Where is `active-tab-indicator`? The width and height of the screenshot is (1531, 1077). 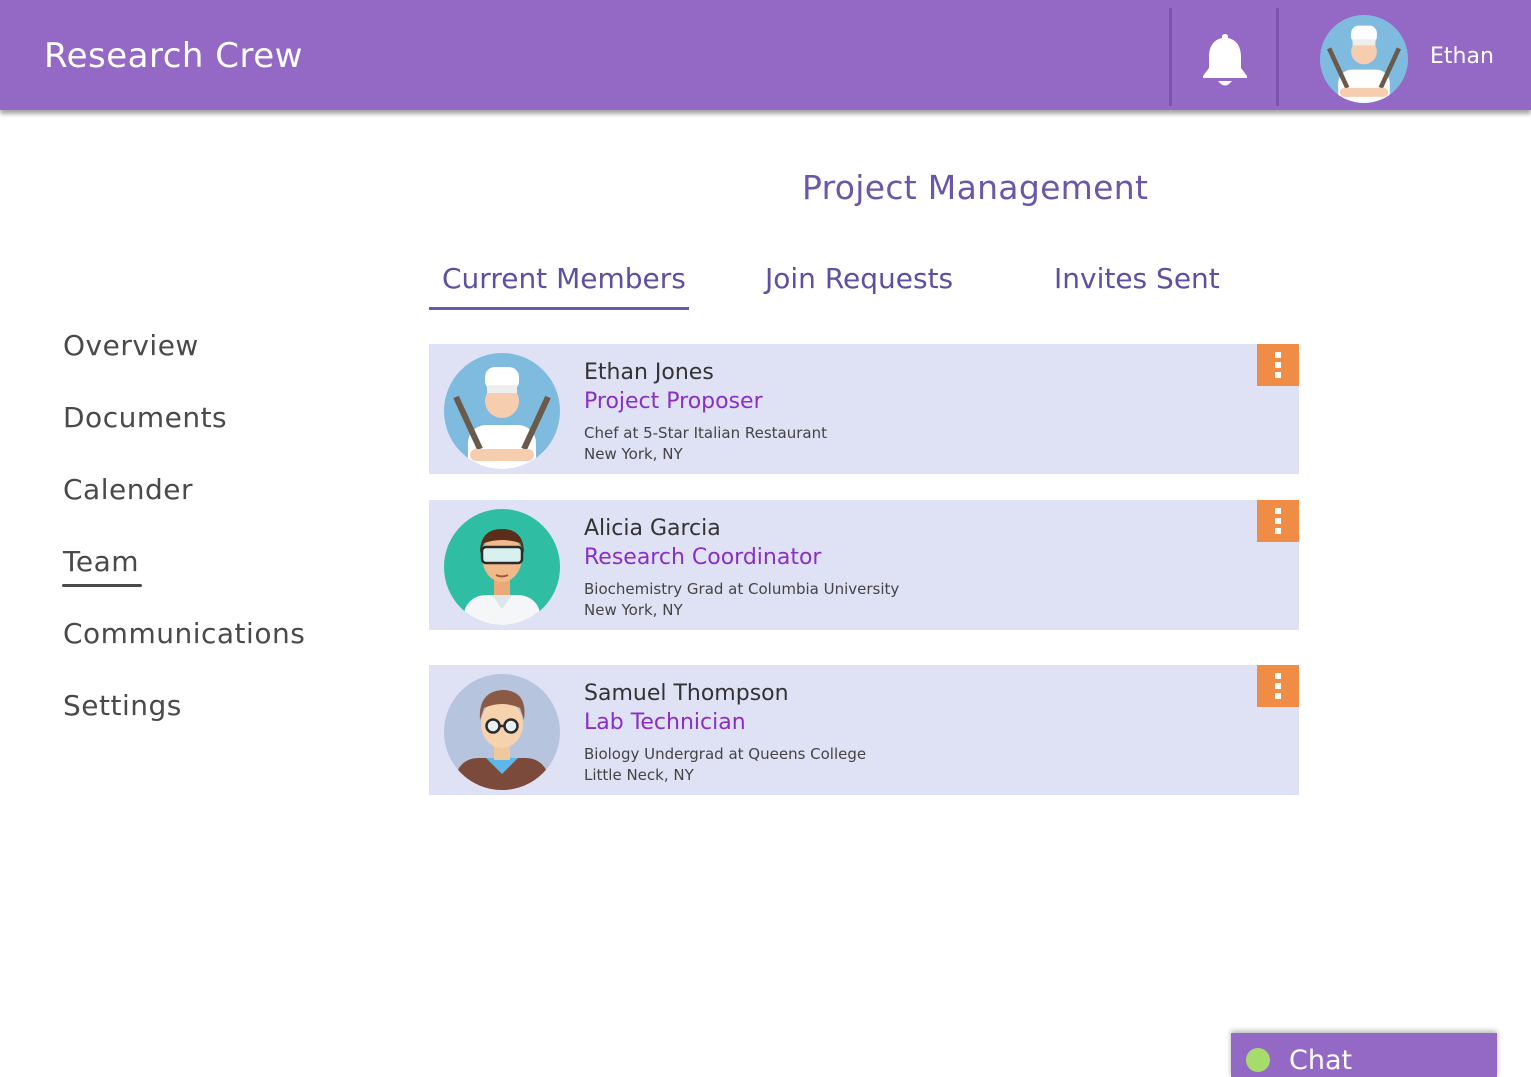
active-tab-indicator is located at coordinates (559, 308).